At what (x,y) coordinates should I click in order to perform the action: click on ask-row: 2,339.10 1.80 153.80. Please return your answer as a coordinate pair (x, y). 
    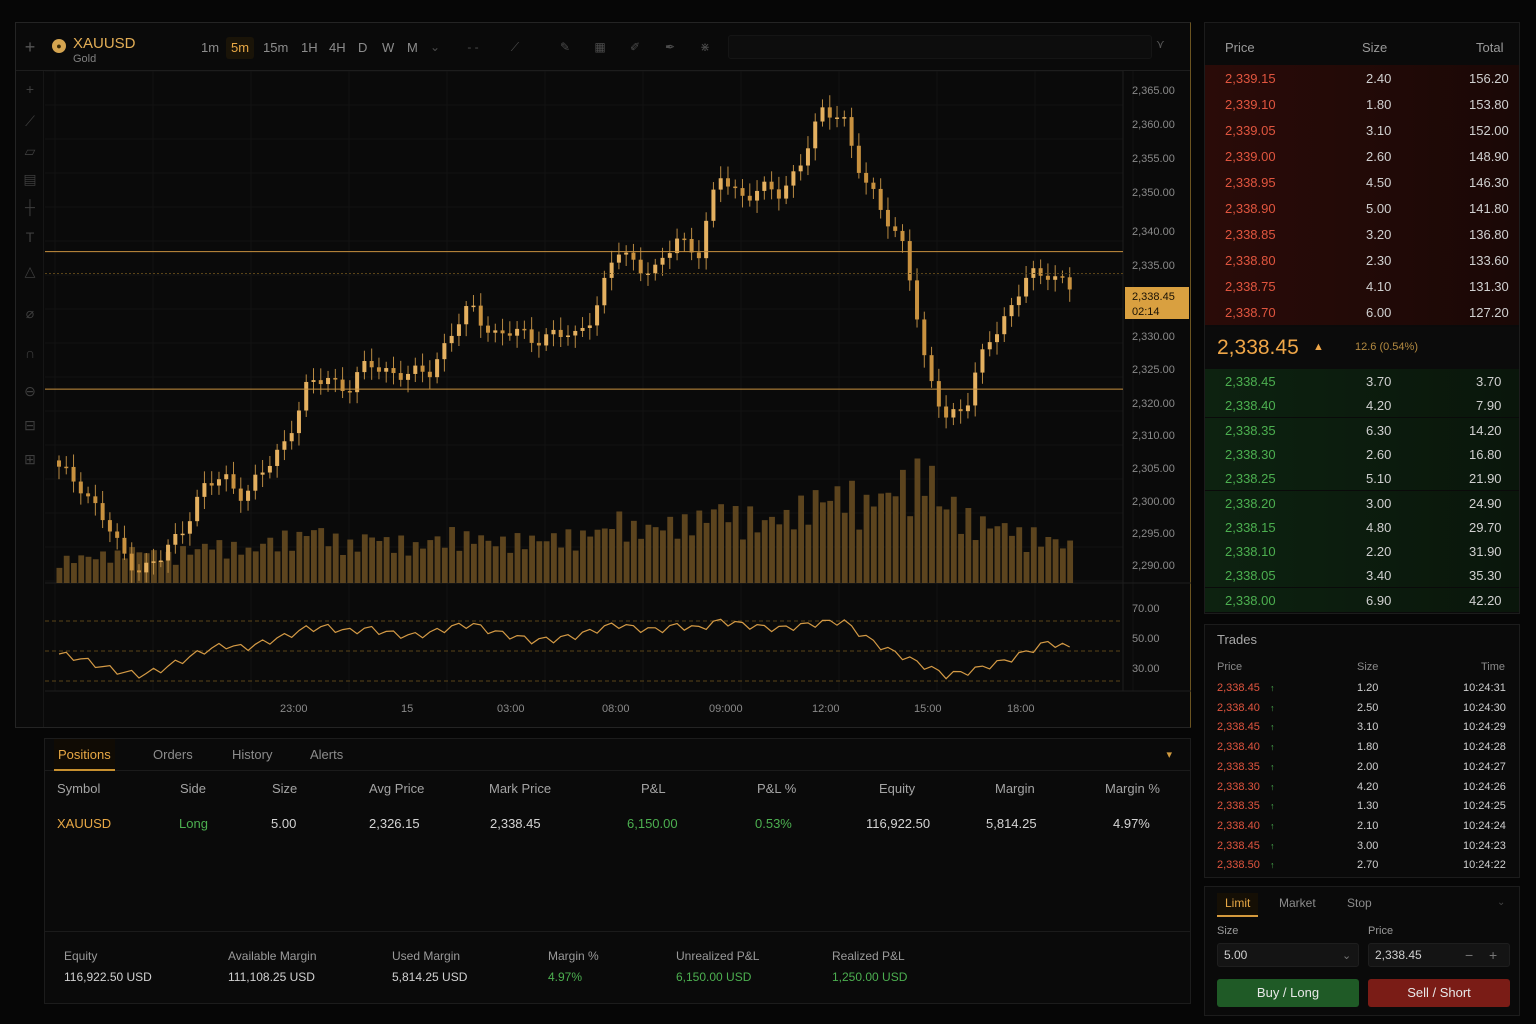
    Looking at the image, I should click on (1362, 104).